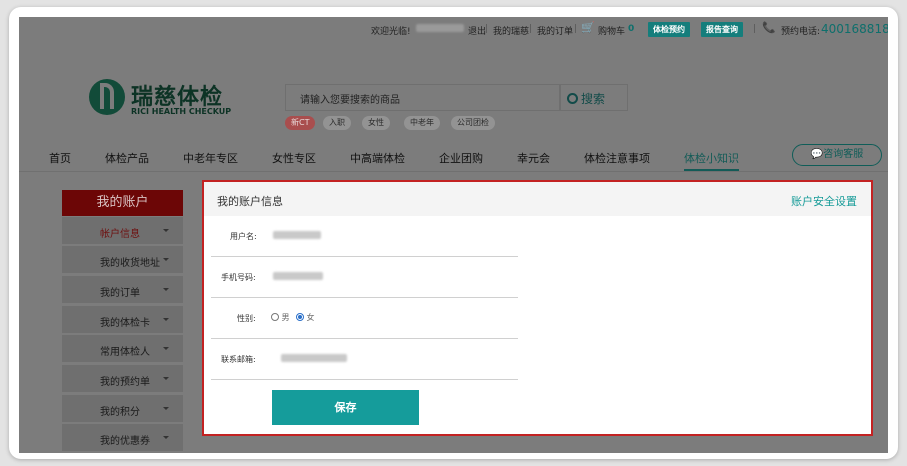 The width and height of the screenshot is (907, 466). Describe the element at coordinates (250, 201) in the screenshot. I see `panel-title: 我的账户信息` at that location.